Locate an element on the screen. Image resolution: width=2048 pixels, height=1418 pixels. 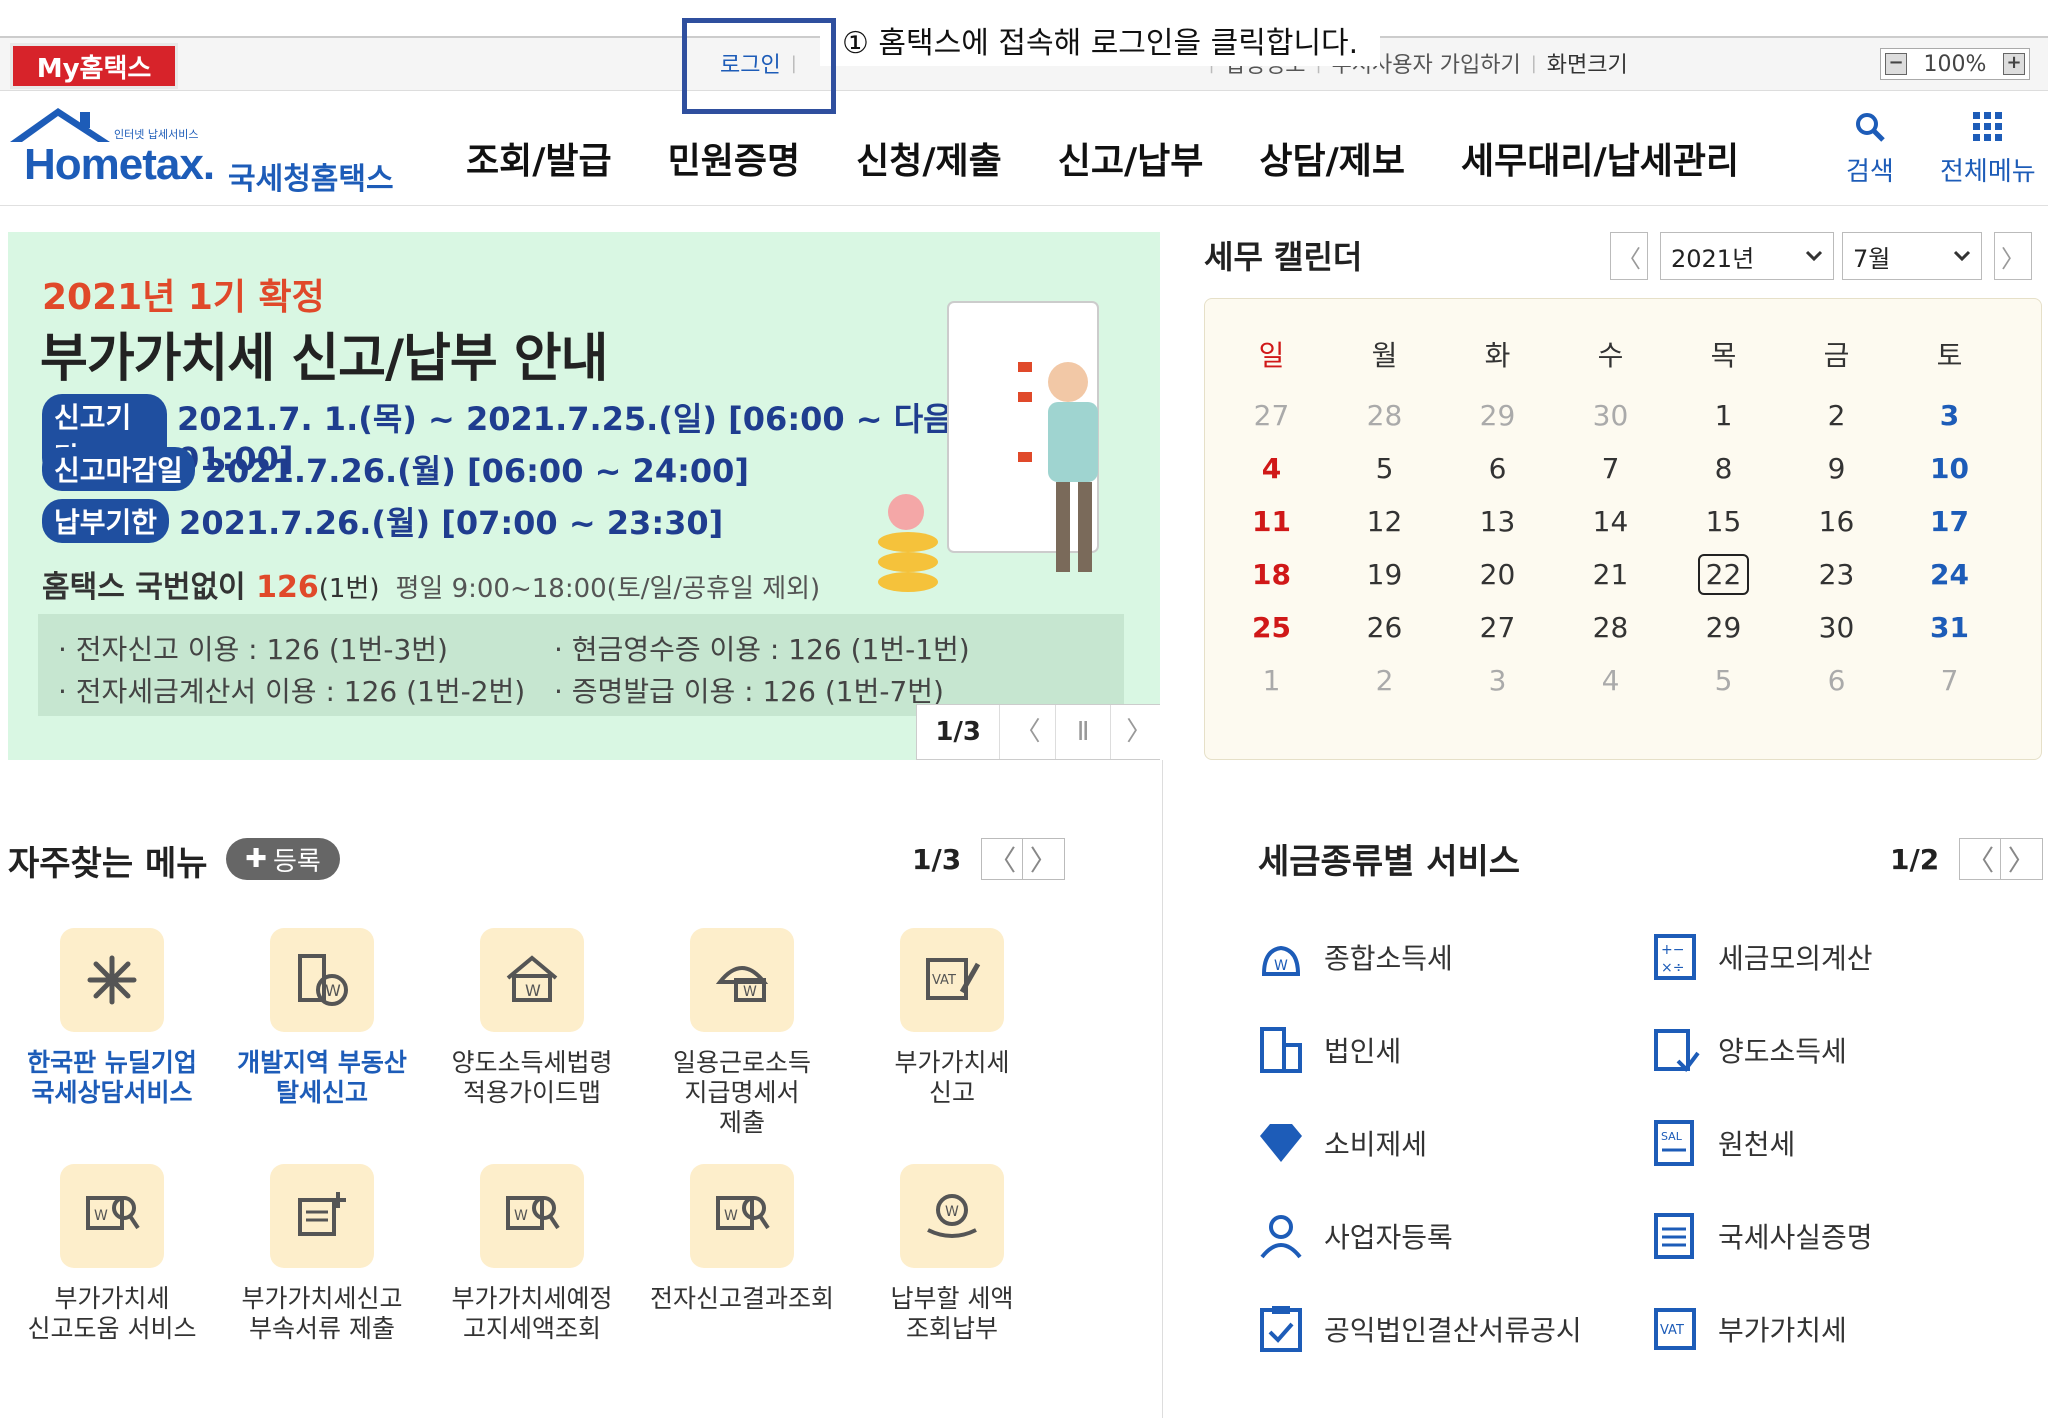
calendar-week-row: 1234567 is located at coordinates (1624, 680).